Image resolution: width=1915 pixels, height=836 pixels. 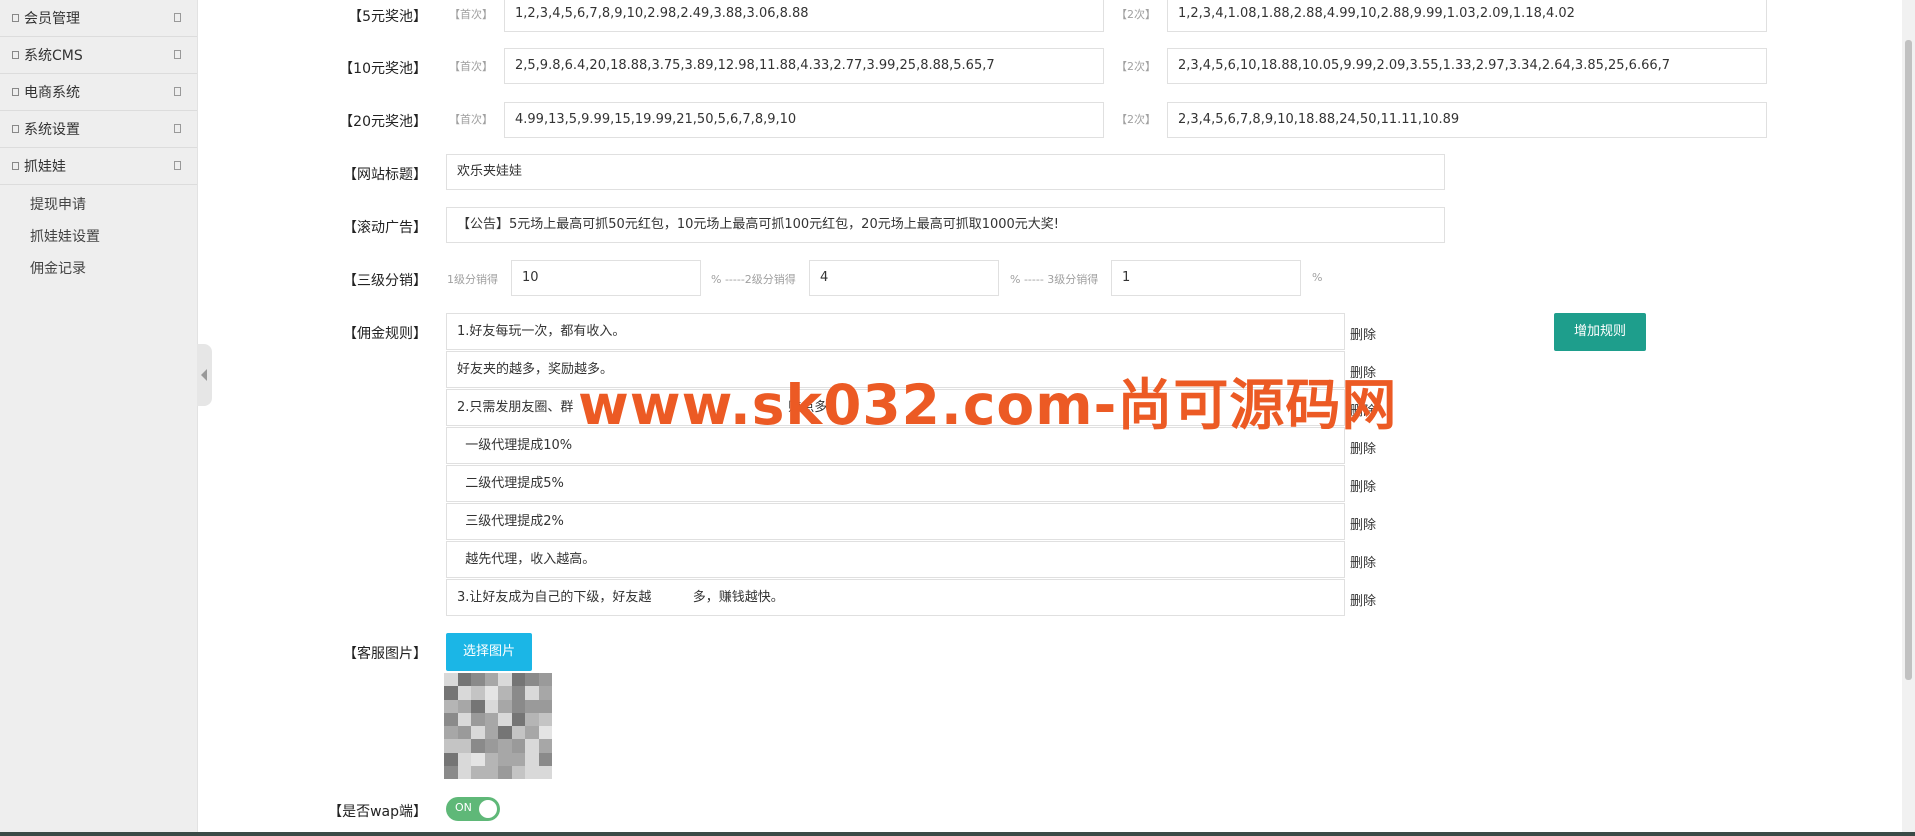 What do you see at coordinates (895, 559) in the screenshot?
I see `commission-rule-input: 越先代理，收入越高。` at bounding box center [895, 559].